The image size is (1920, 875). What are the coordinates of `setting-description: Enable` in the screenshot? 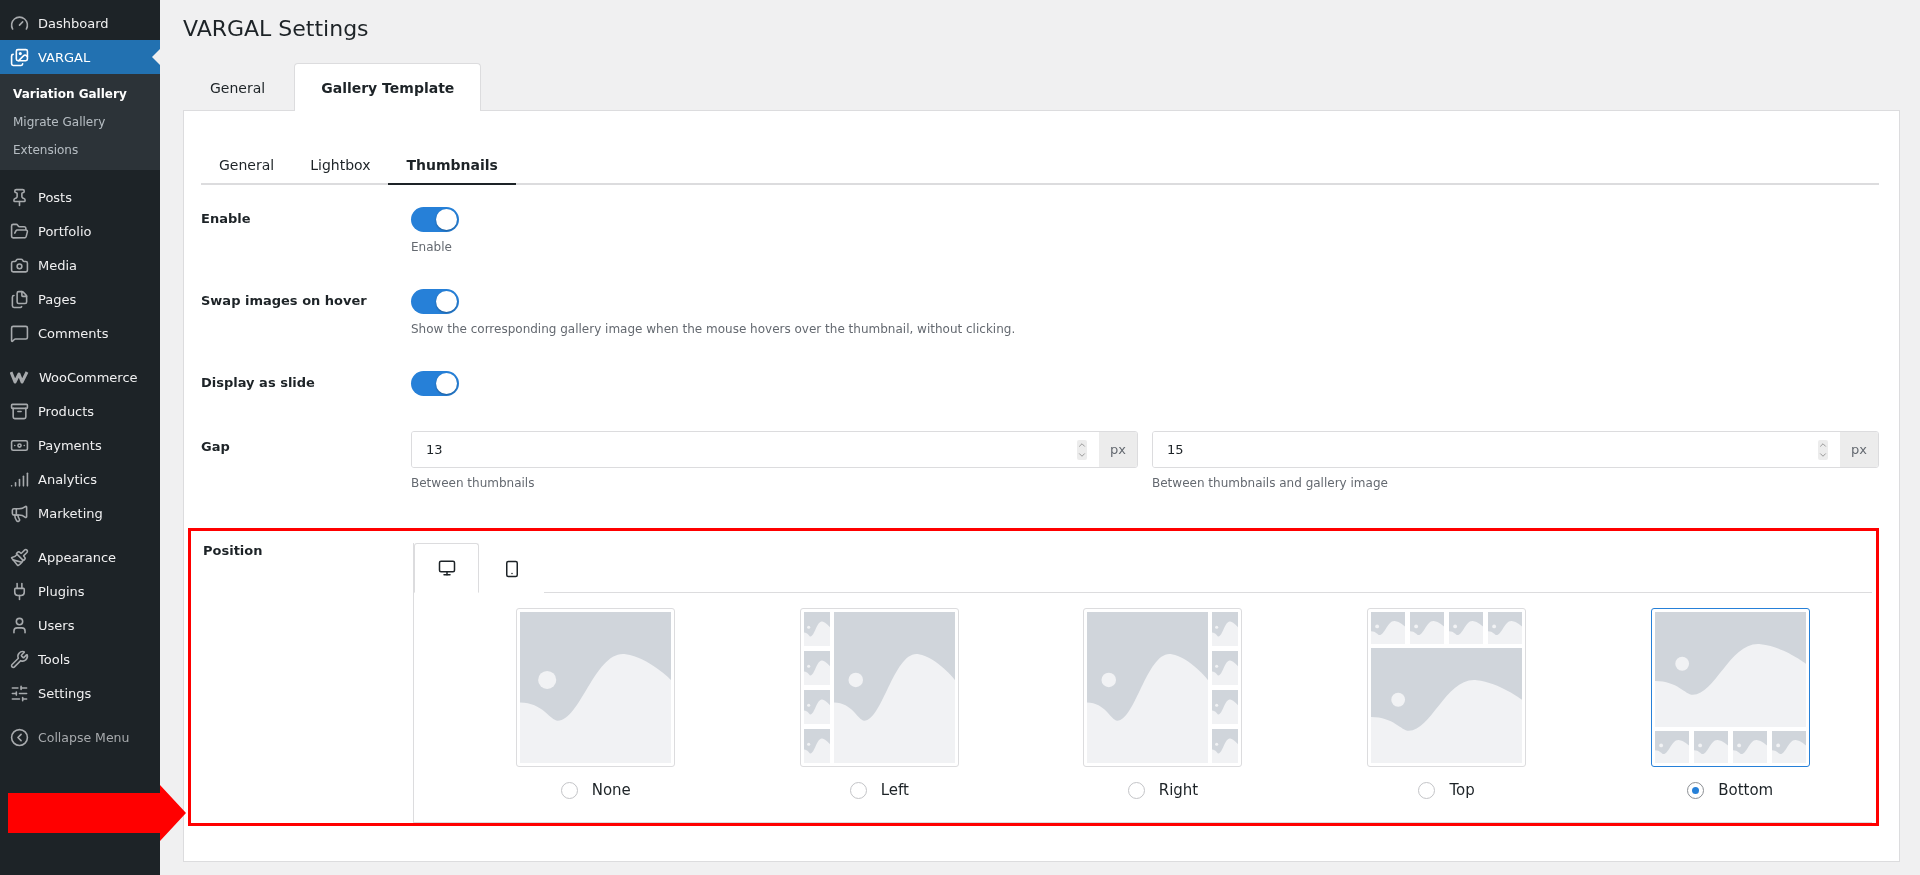 It's located at (432, 247).